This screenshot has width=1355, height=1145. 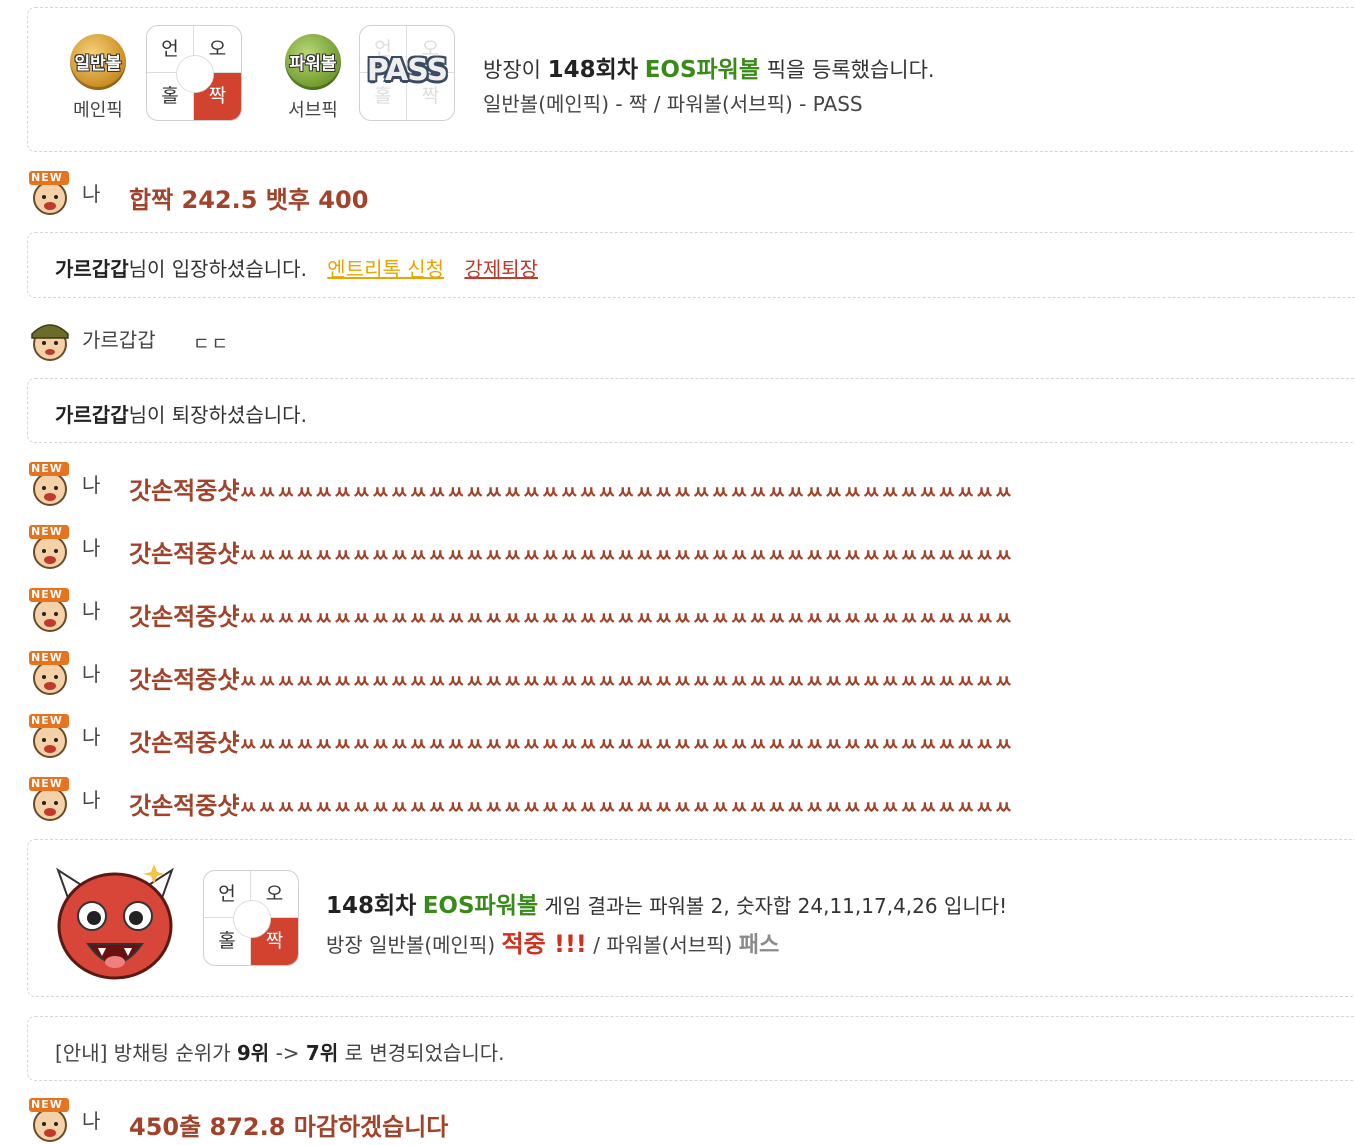 What do you see at coordinates (92, 415) in the screenshot?
I see `leave-user: 가르갑갑` at bounding box center [92, 415].